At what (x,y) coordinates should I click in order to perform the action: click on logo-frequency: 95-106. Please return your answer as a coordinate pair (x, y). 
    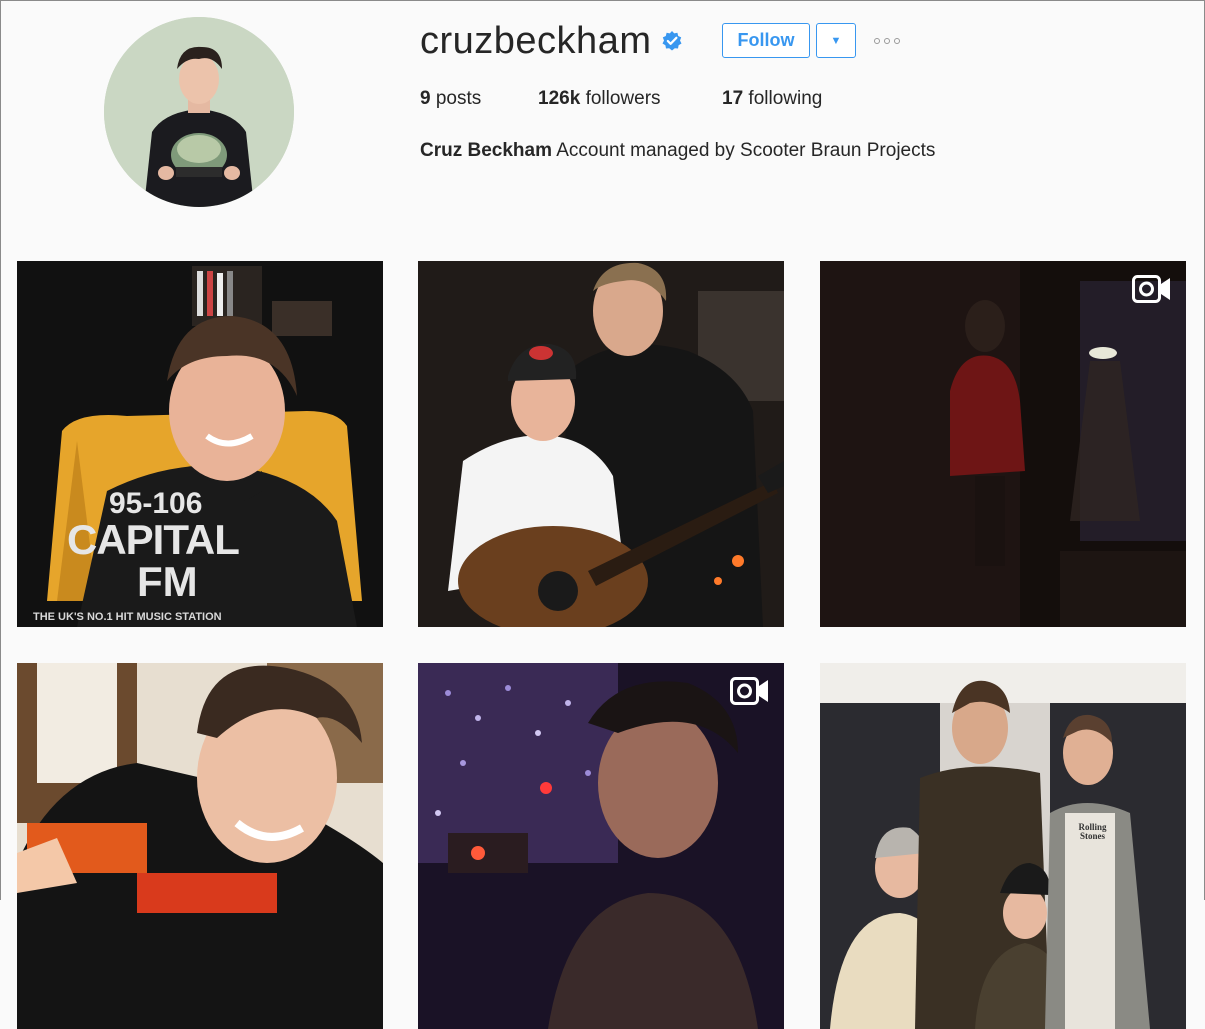
    Looking at the image, I should click on (156, 503).